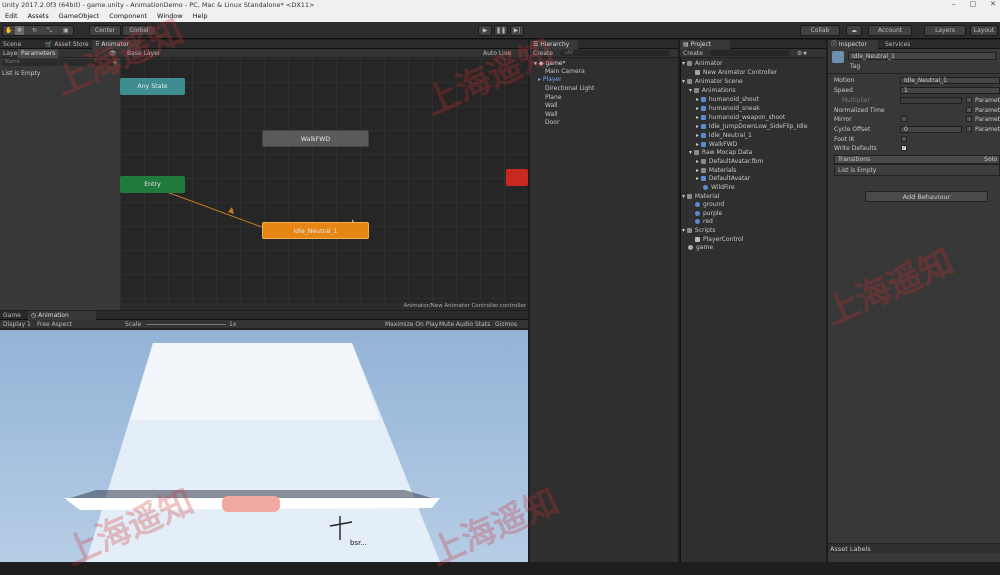  What do you see at coordinates (702, 64) in the screenshot?
I see `folder-animator: ▾ Animator` at bounding box center [702, 64].